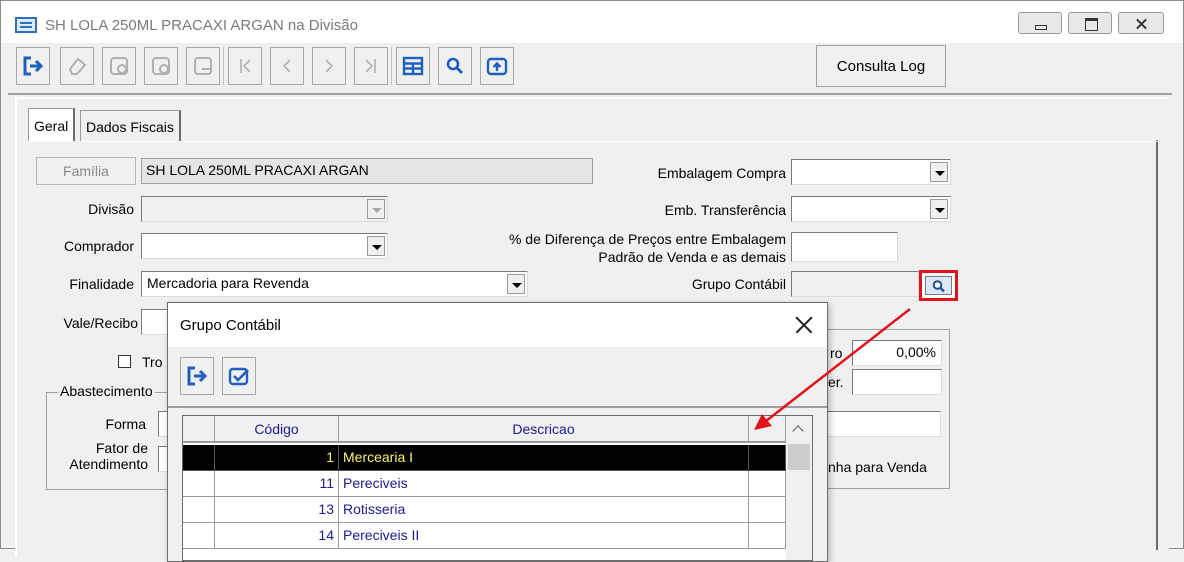  What do you see at coordinates (1157, 345) in the screenshot?
I see `panel-border` at bounding box center [1157, 345].